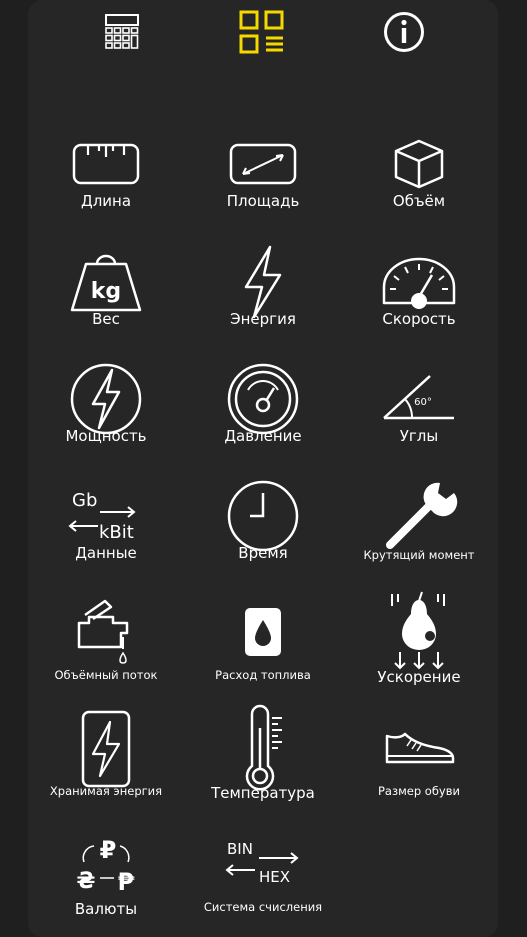 Image resolution: width=527 pixels, height=937 pixels. I want to click on category-volume: Объём, so click(419, 178).